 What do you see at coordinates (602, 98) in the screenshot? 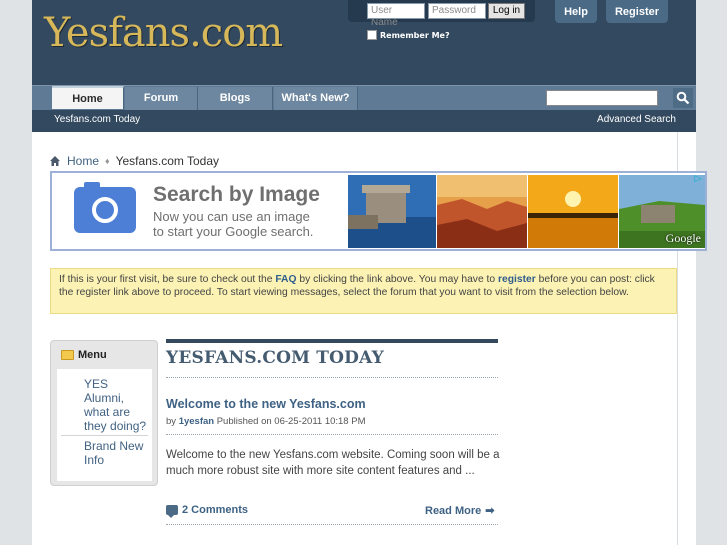
I see `search-input` at bounding box center [602, 98].